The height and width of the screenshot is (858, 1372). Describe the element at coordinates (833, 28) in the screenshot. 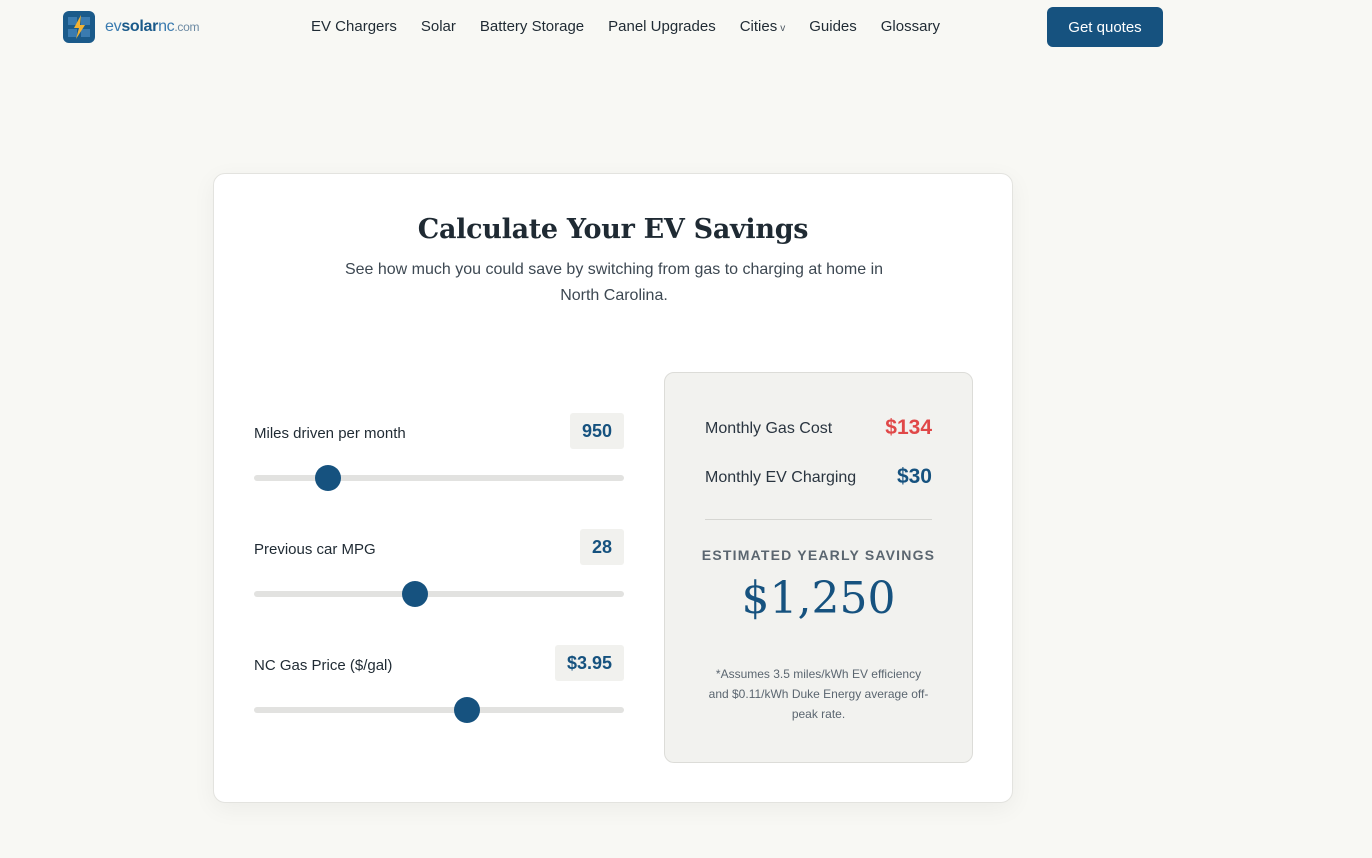

I see `nav-guides: Guides` at that location.